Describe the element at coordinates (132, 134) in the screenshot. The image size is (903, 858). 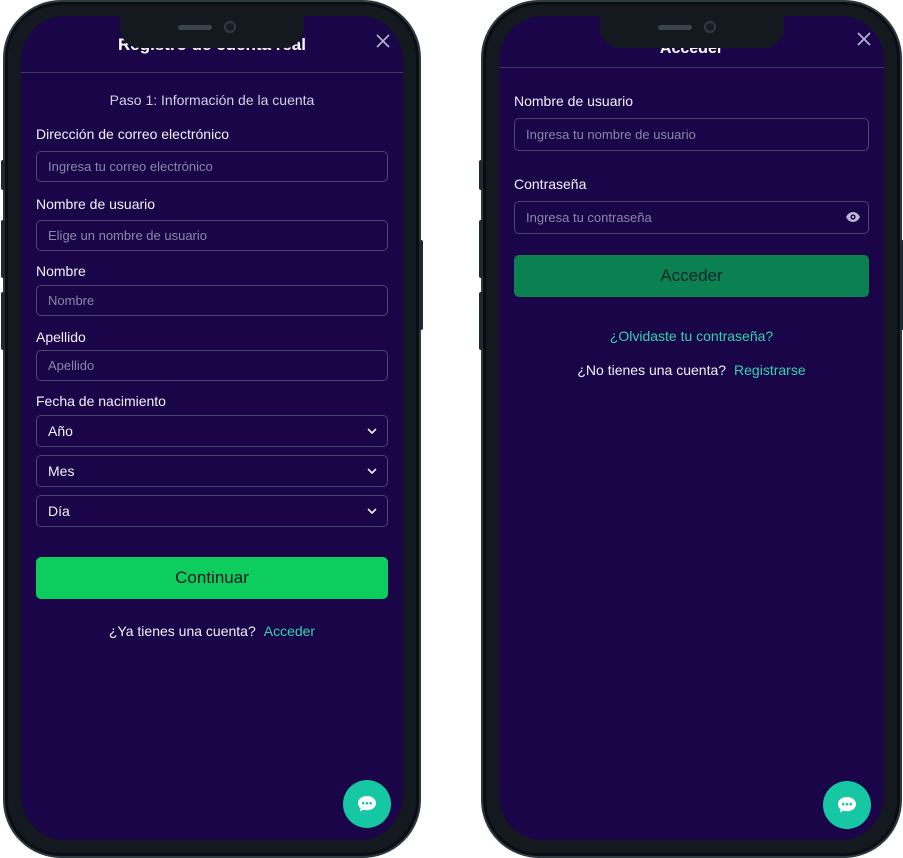
I see `email-label: Dirección de correo electrónico` at that location.